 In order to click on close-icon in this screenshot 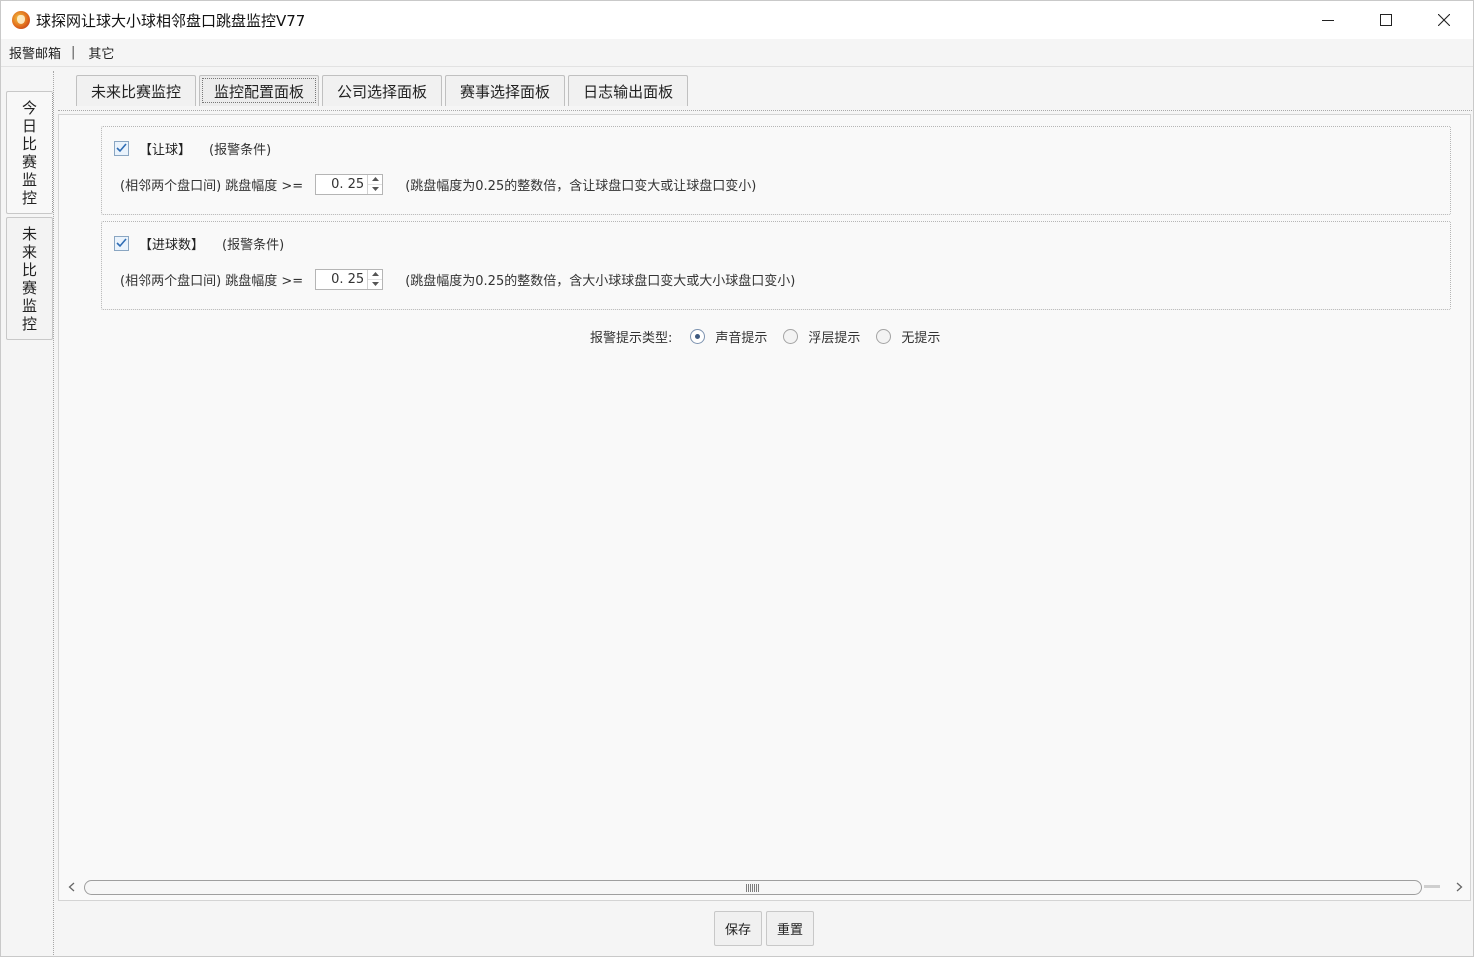, I will do `click(1444, 20)`.